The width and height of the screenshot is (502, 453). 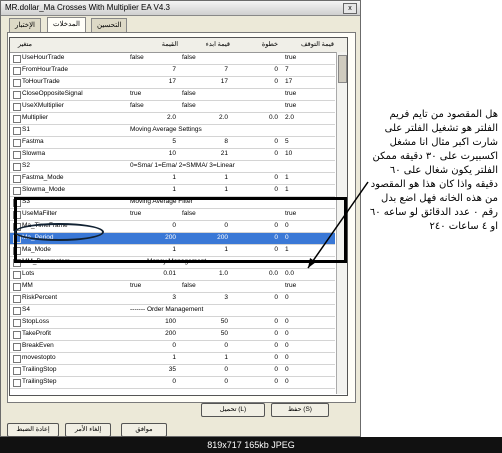 What do you see at coordinates (308, 117) in the screenshot?
I see `param-stop: 2.0` at bounding box center [308, 117].